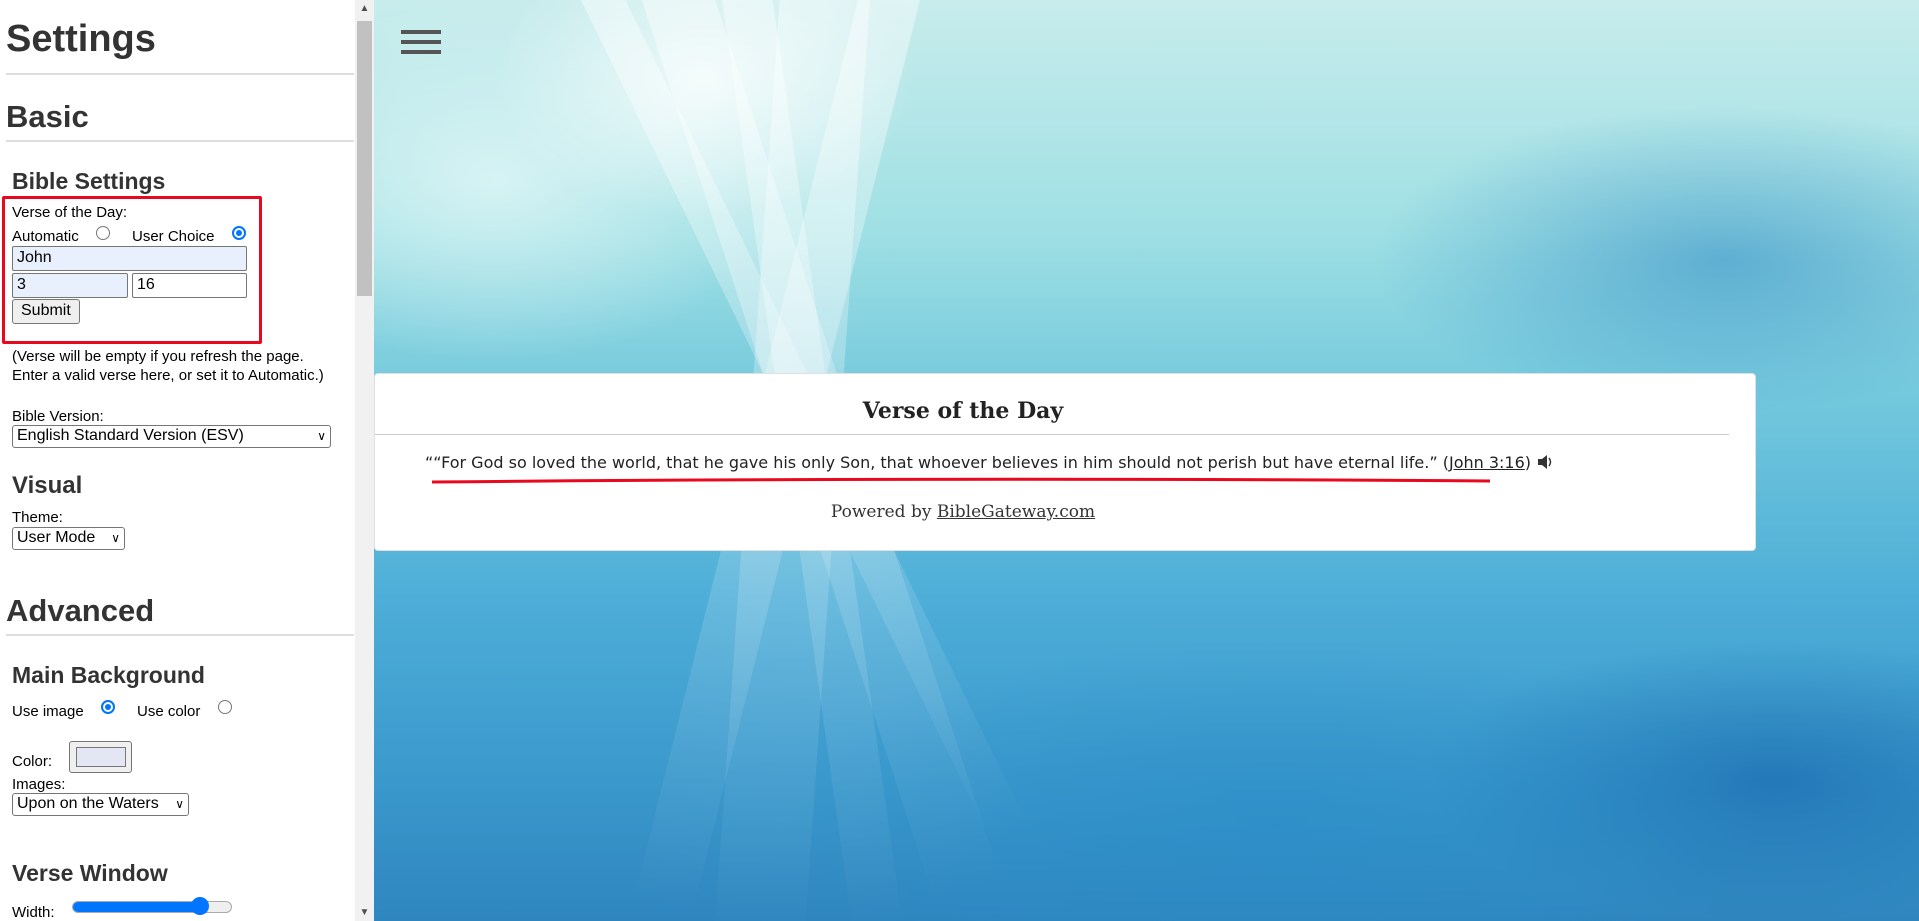  Describe the element at coordinates (239, 233) in the screenshot. I see `user-choice-radio` at that location.